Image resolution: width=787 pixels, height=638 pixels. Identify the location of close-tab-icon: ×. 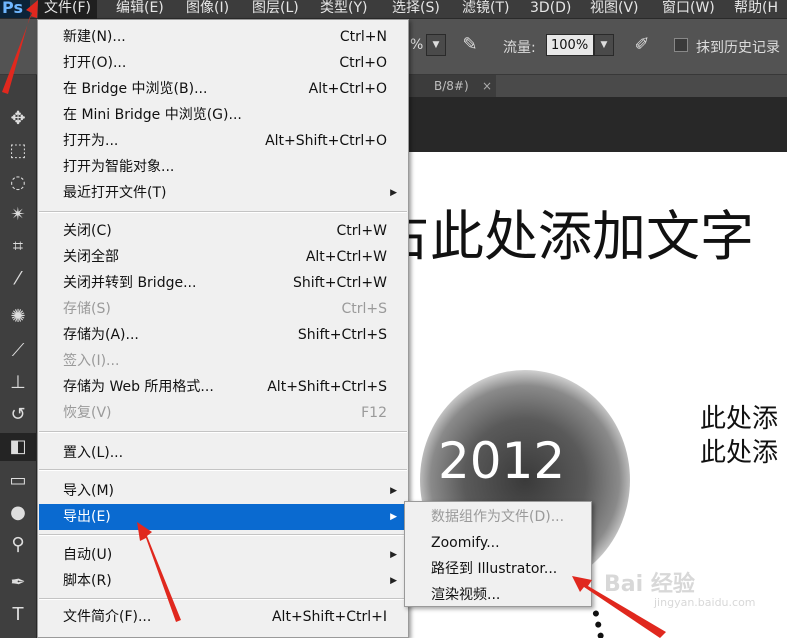
(487, 86).